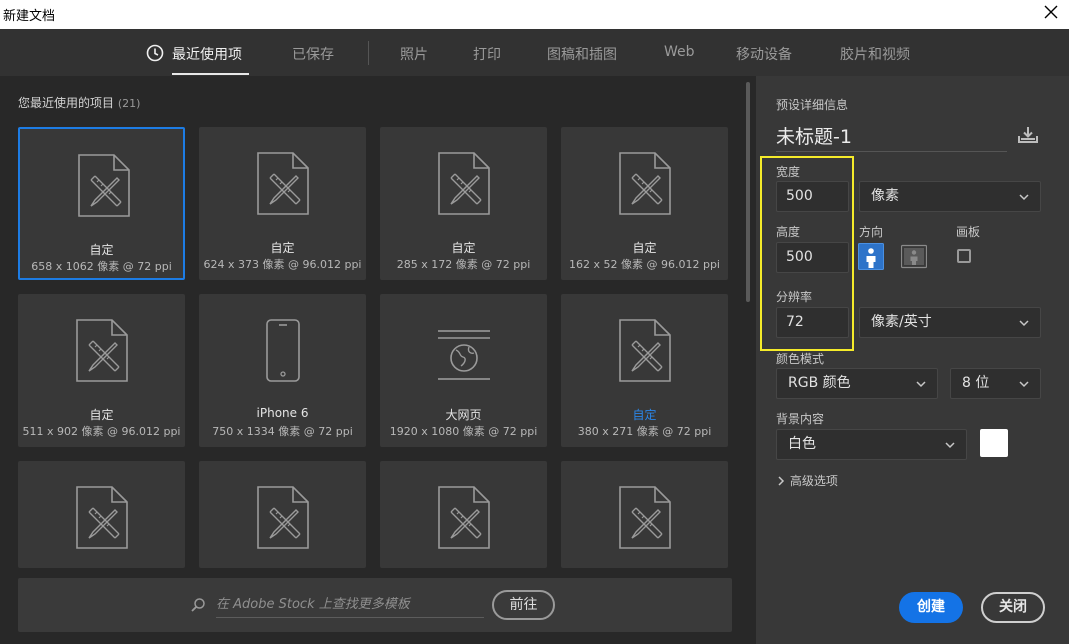 The height and width of the screenshot is (644, 1069). I want to click on unit-dropdown: 像素, so click(950, 196).